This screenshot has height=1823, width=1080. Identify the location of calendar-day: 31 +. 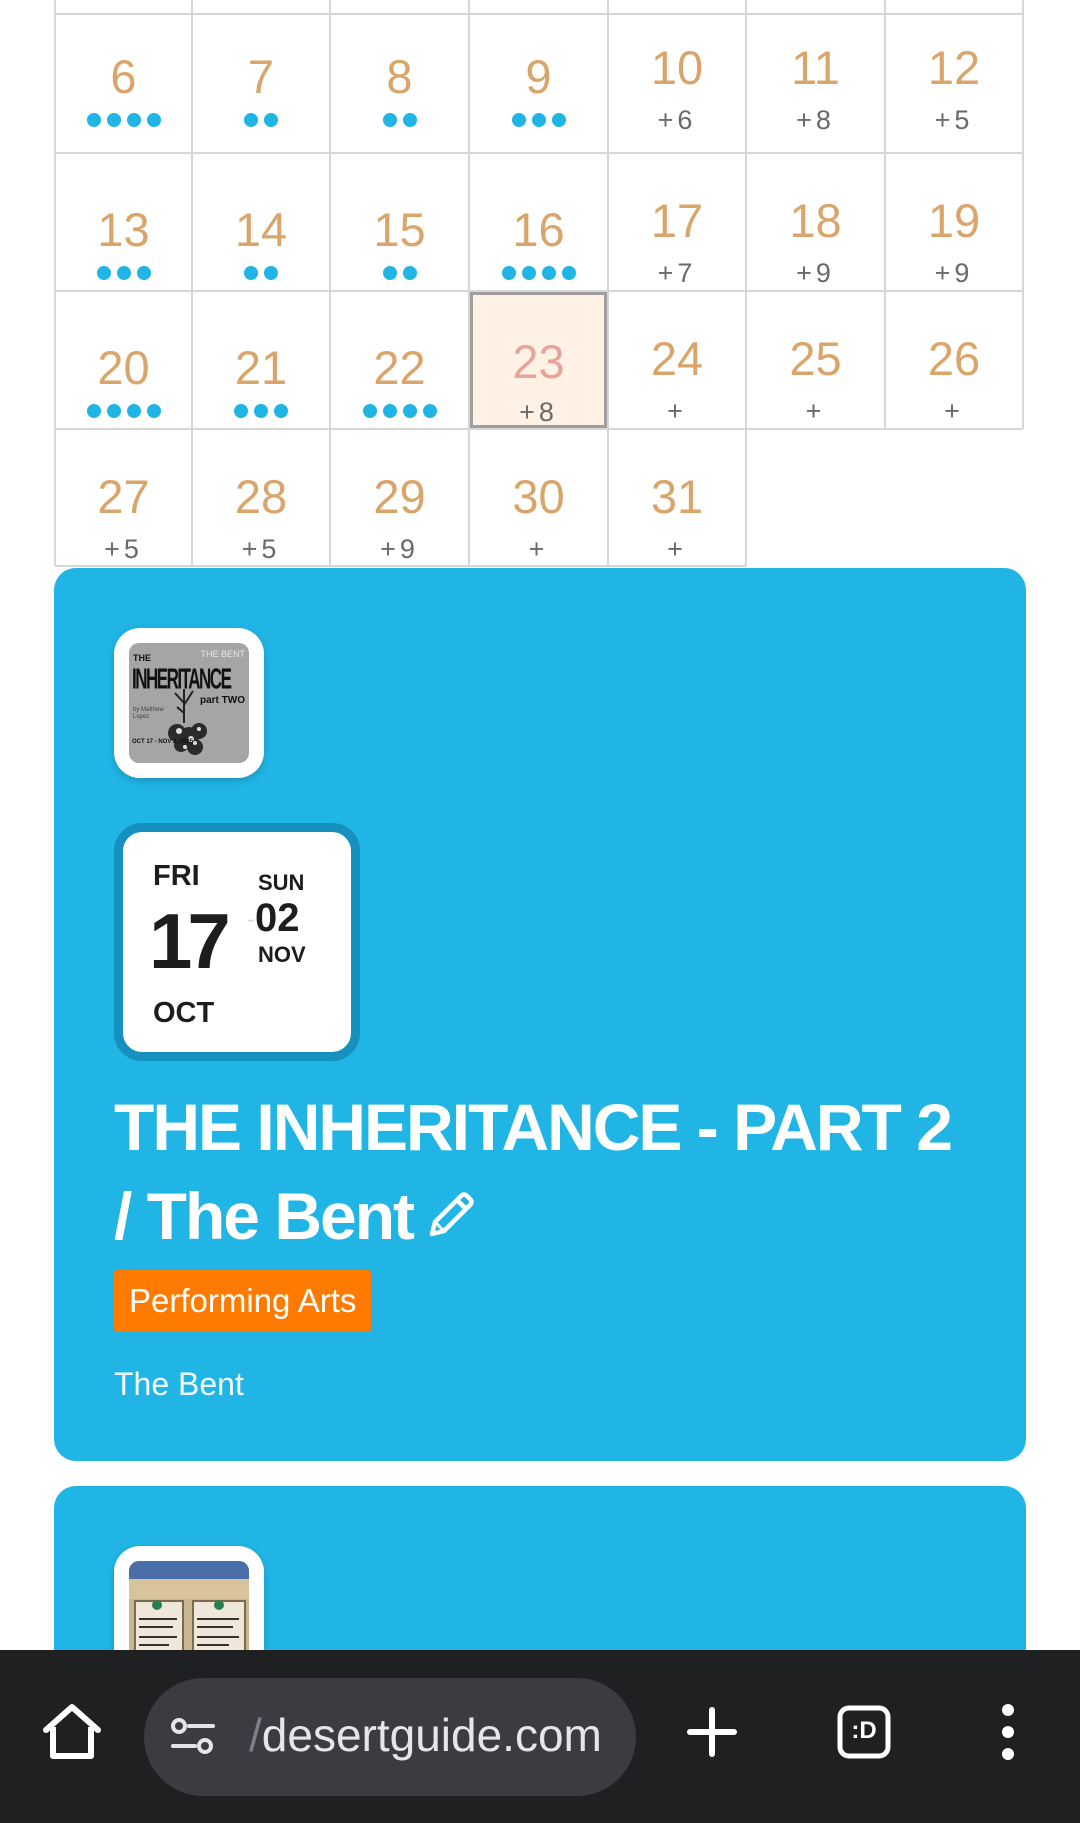
(677, 497).